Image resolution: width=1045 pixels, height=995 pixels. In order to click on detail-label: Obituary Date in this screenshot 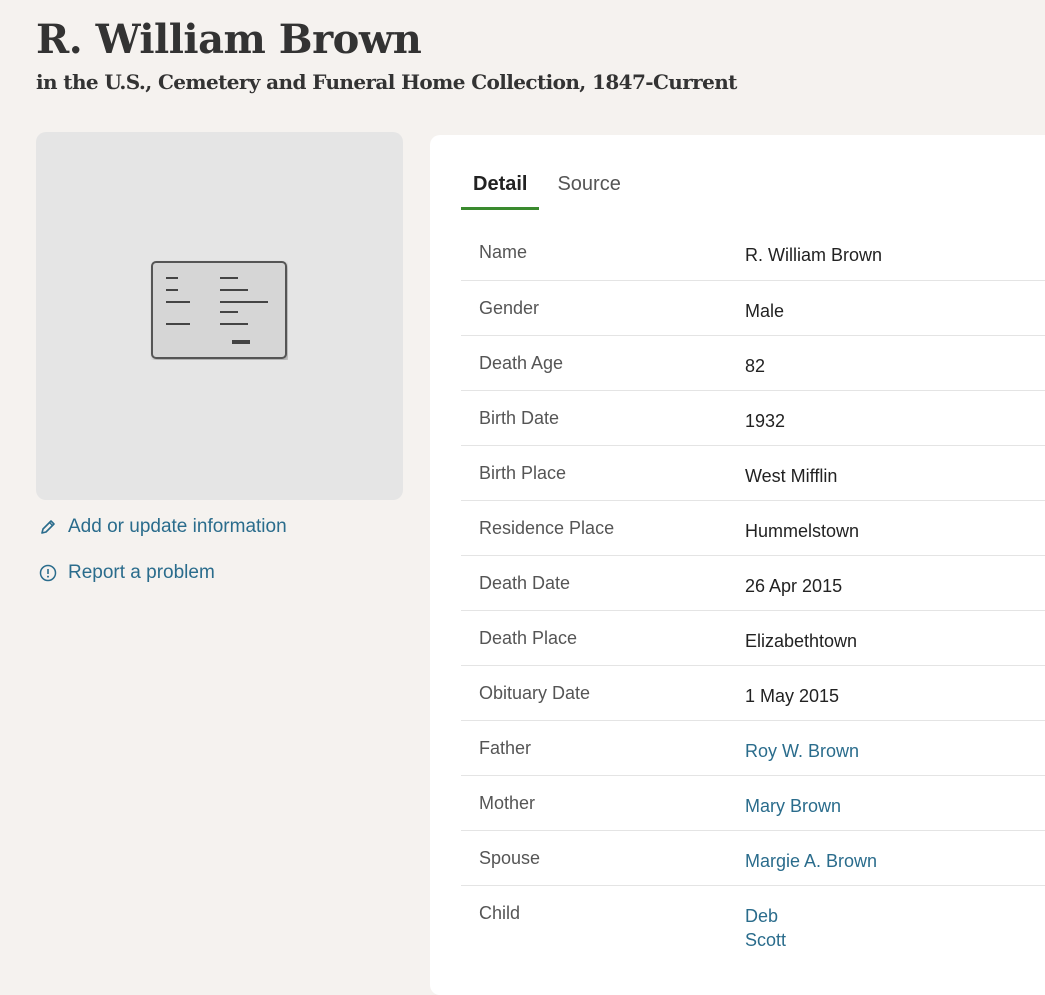, I will do `click(535, 693)`.